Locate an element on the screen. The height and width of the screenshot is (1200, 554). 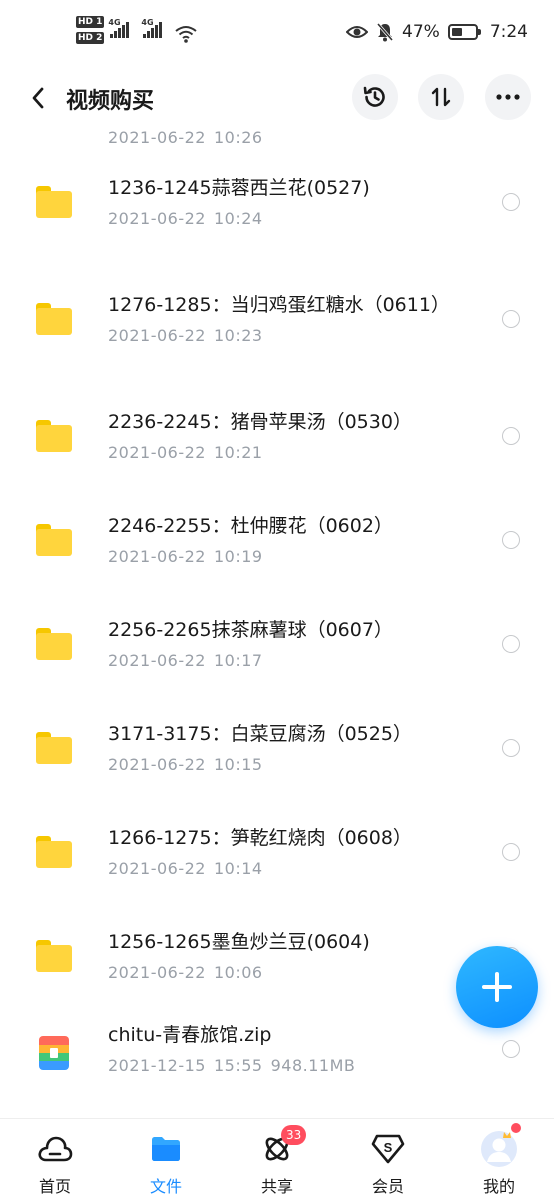
battery-percent: 47% is located at coordinates (421, 32).